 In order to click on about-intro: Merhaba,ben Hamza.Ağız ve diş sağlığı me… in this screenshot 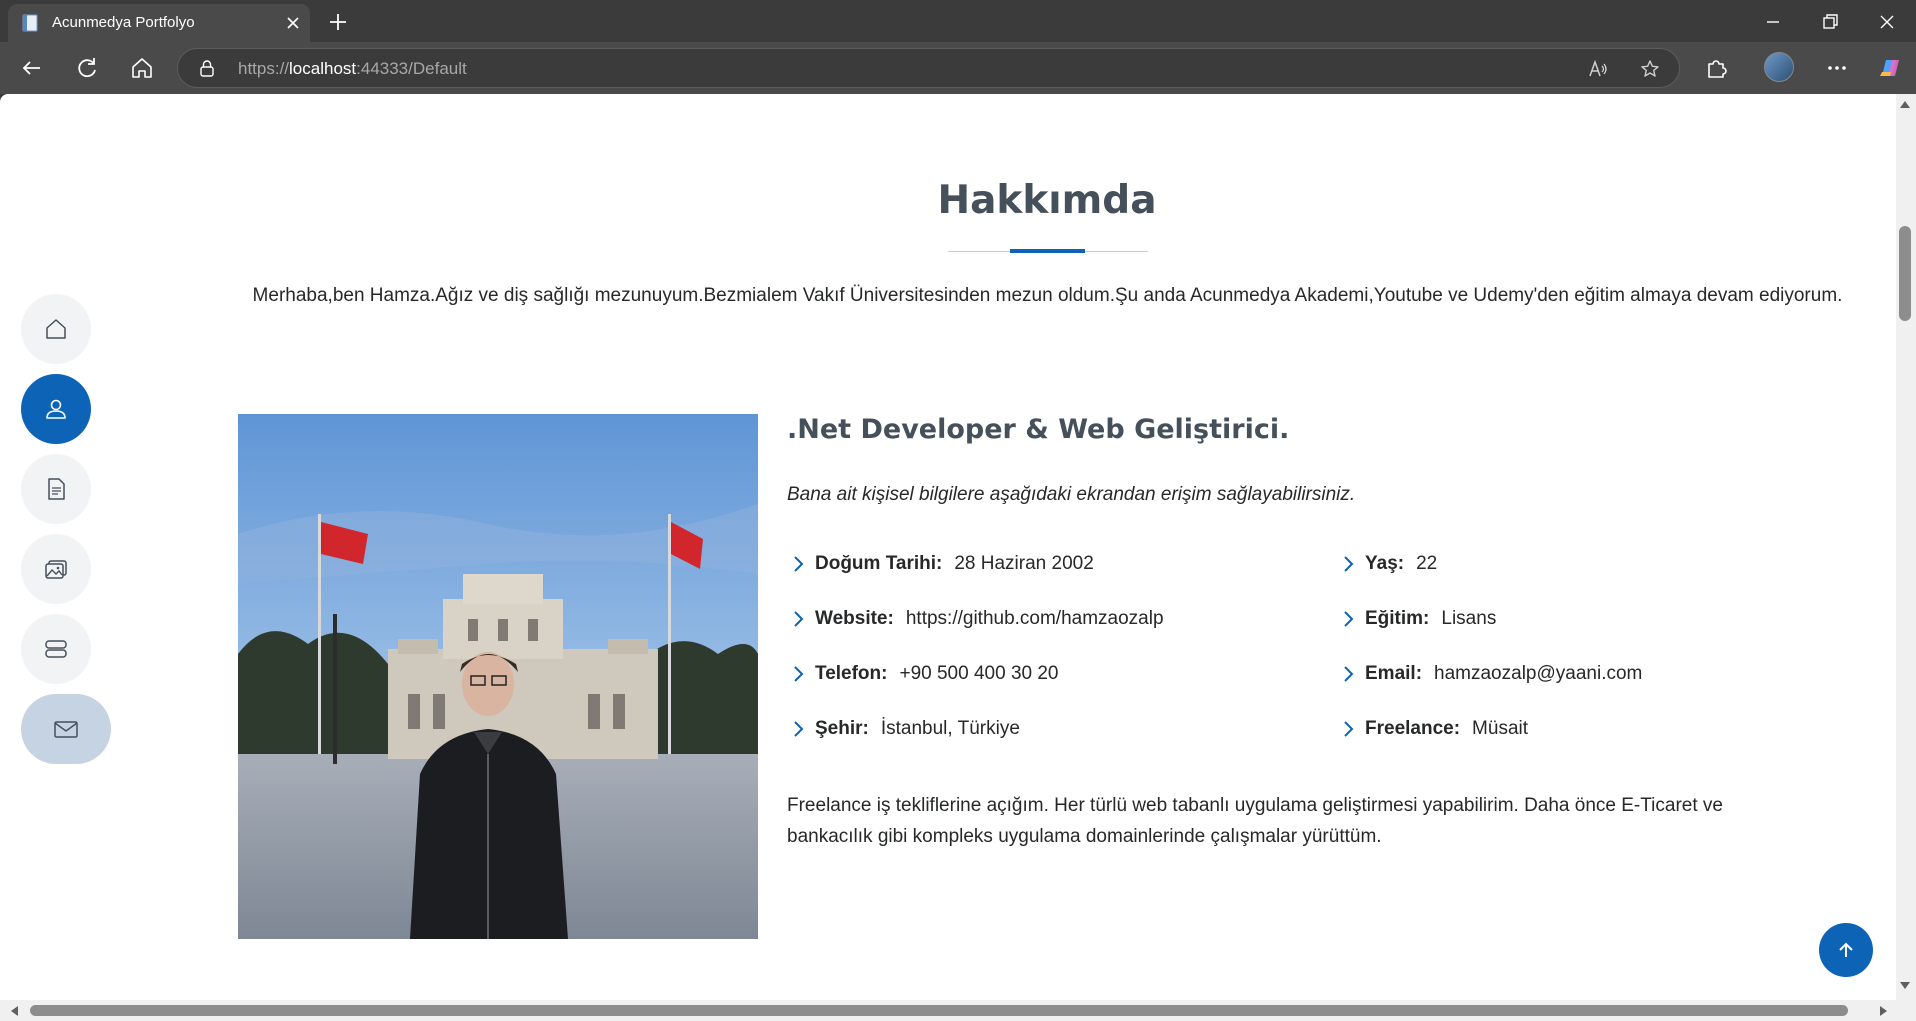, I will do `click(1047, 295)`.